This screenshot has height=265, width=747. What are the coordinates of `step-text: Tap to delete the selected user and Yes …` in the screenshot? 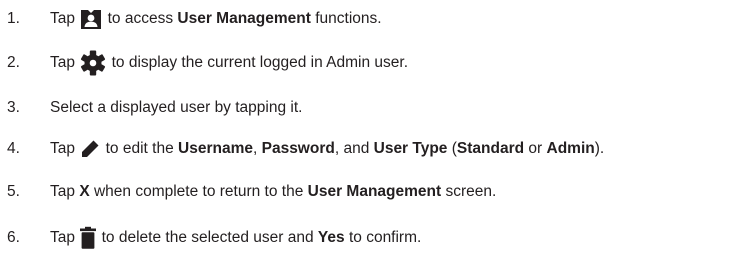 It's located at (235, 238).